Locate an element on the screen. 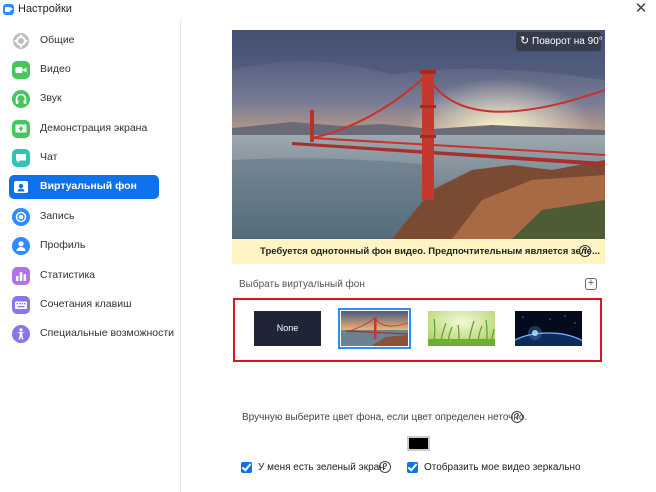 This screenshot has width=656, height=492. sidebar-item-profile: Профиль is located at coordinates (84, 246).